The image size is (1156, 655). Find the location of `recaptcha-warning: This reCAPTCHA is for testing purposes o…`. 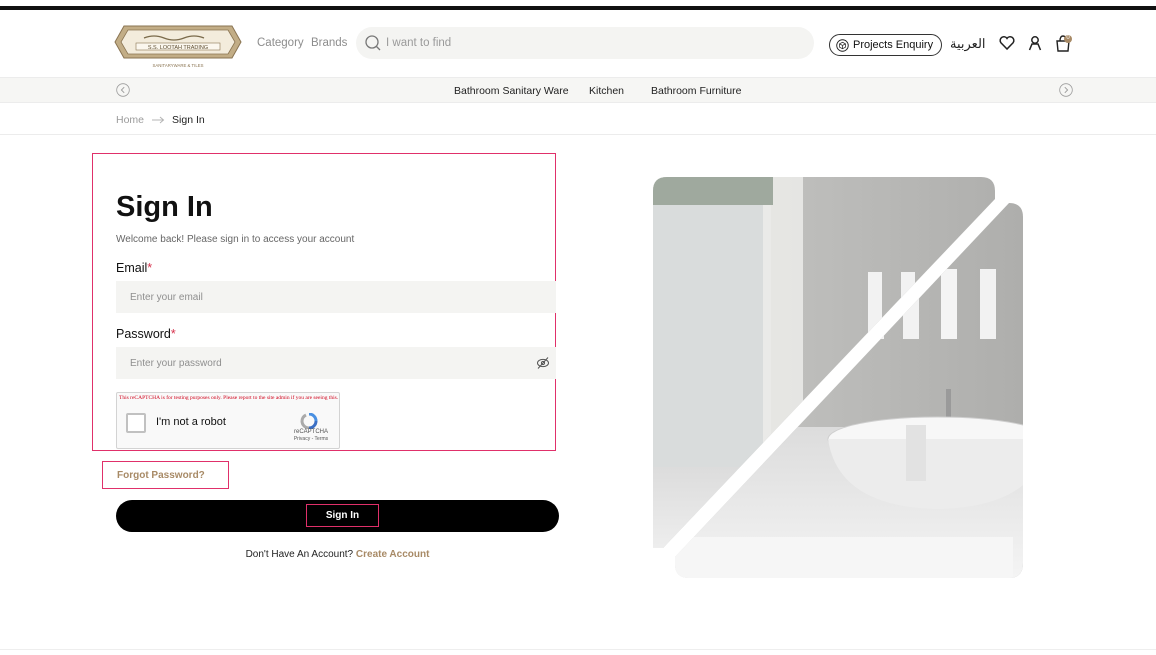

recaptcha-warning: This reCAPTCHA is for testing purposes o… is located at coordinates (229, 398).